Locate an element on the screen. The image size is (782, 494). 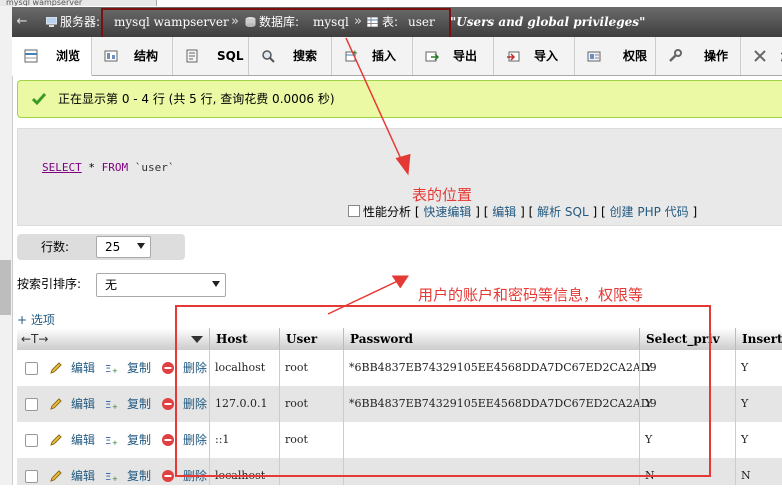
explain-sql-link: 解析 SQL is located at coordinates (563, 212).